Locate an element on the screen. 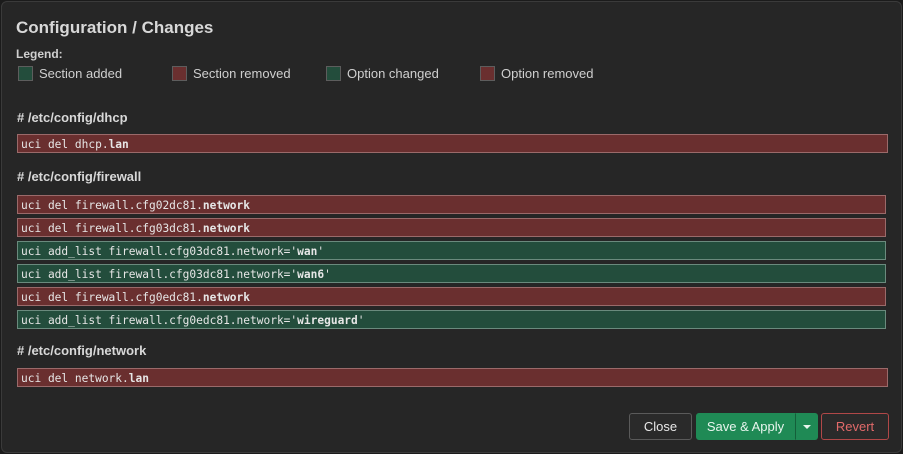 The height and width of the screenshot is (454, 903). revert-button: Revert is located at coordinates (855, 426).